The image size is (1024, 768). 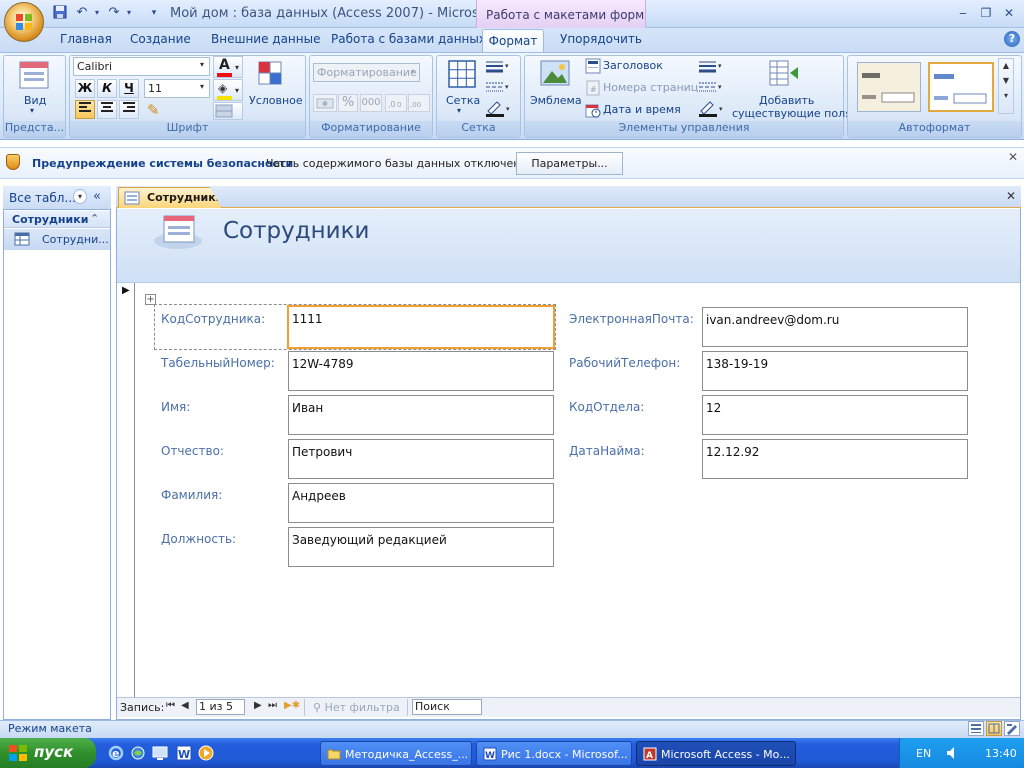 I want to click on word-icon: W, so click(x=184, y=754).